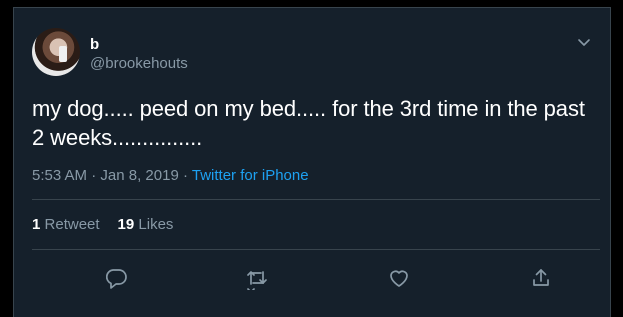 The image size is (623, 317). What do you see at coordinates (139, 175) in the screenshot?
I see `tweet-date: Jan 8, 2019` at bounding box center [139, 175].